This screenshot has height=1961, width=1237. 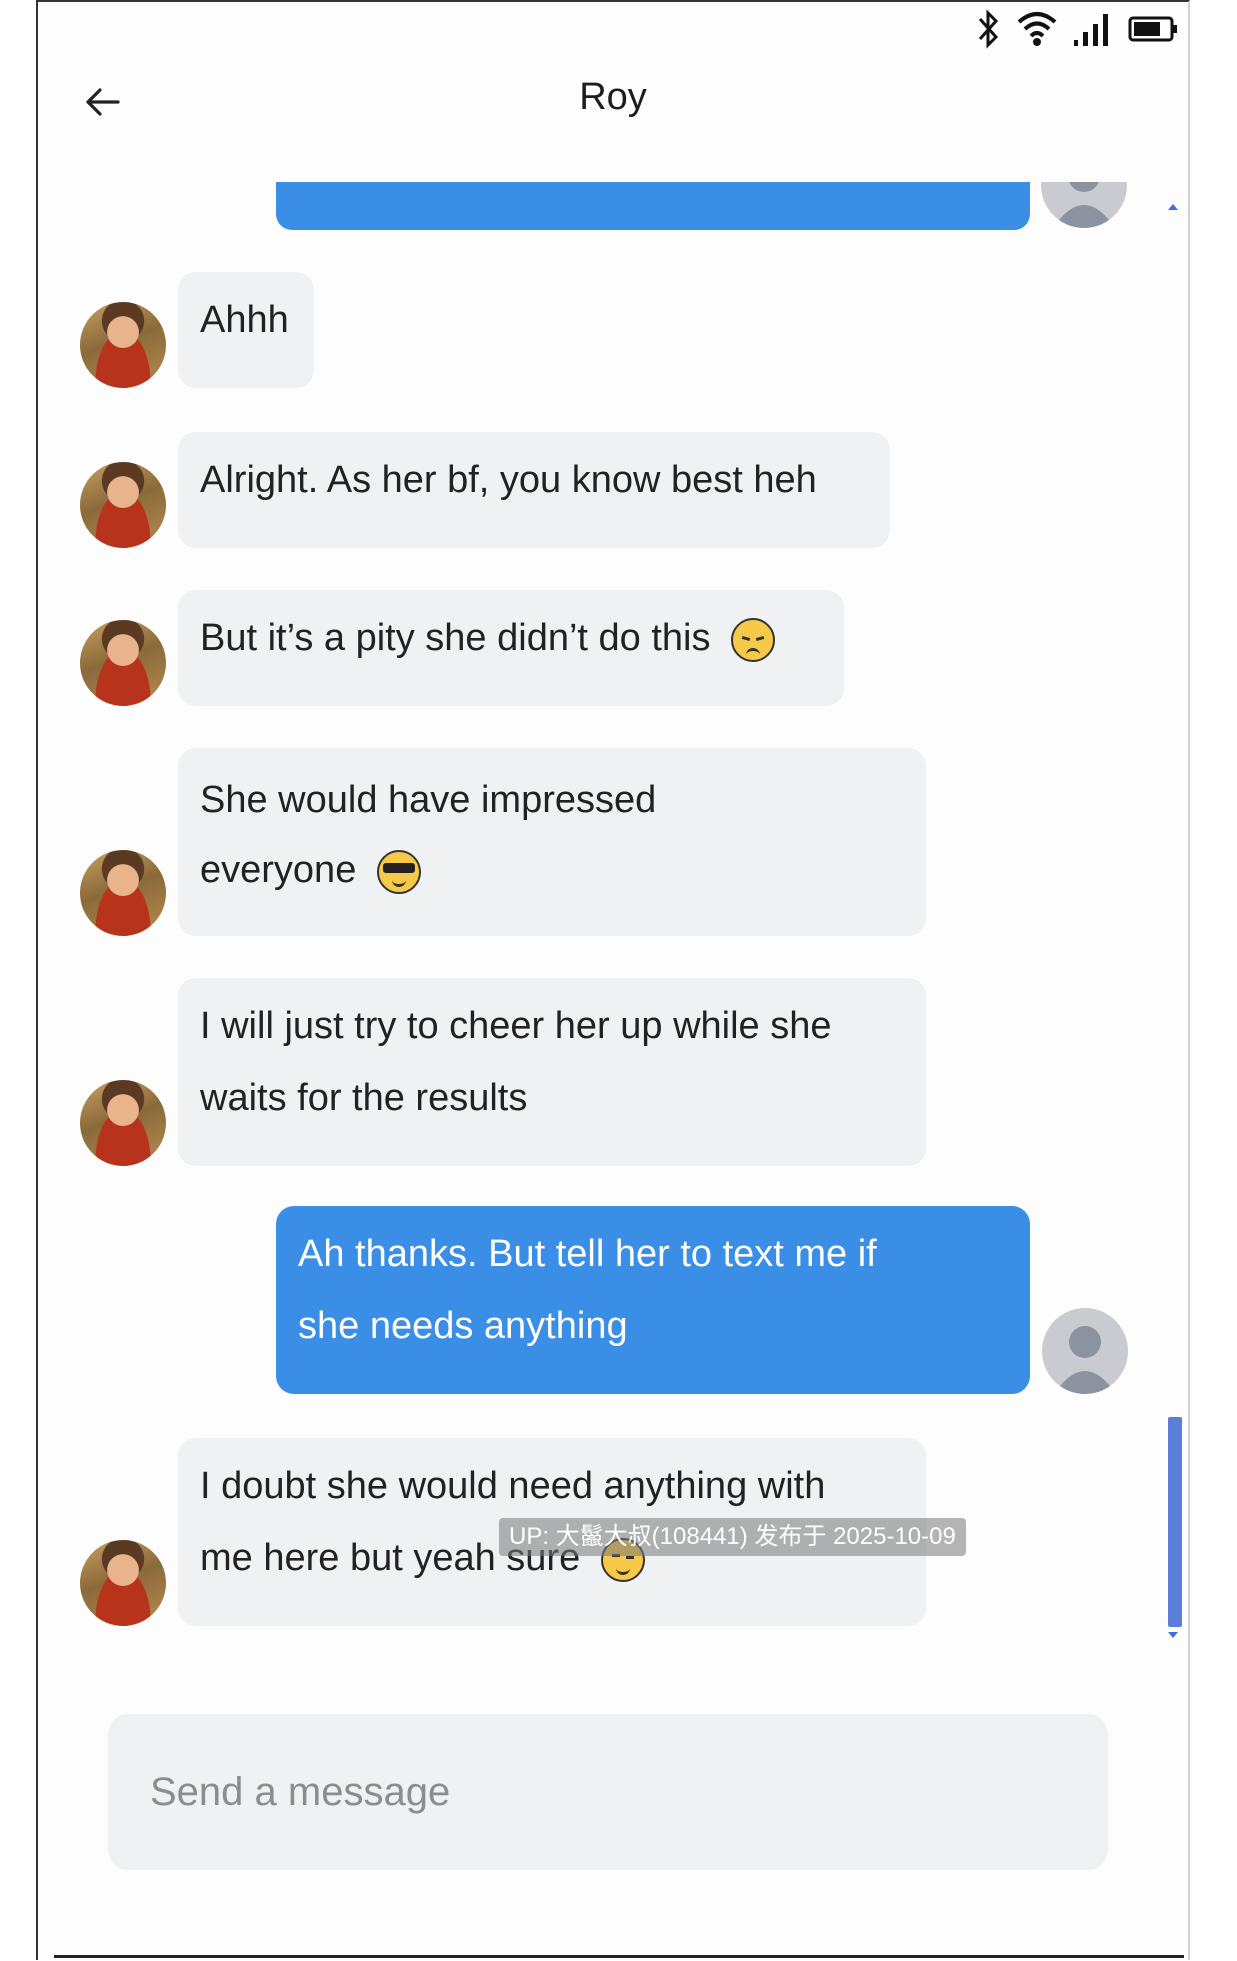 I want to click on message-text-line: waits for the results, so click(x=364, y=1098).